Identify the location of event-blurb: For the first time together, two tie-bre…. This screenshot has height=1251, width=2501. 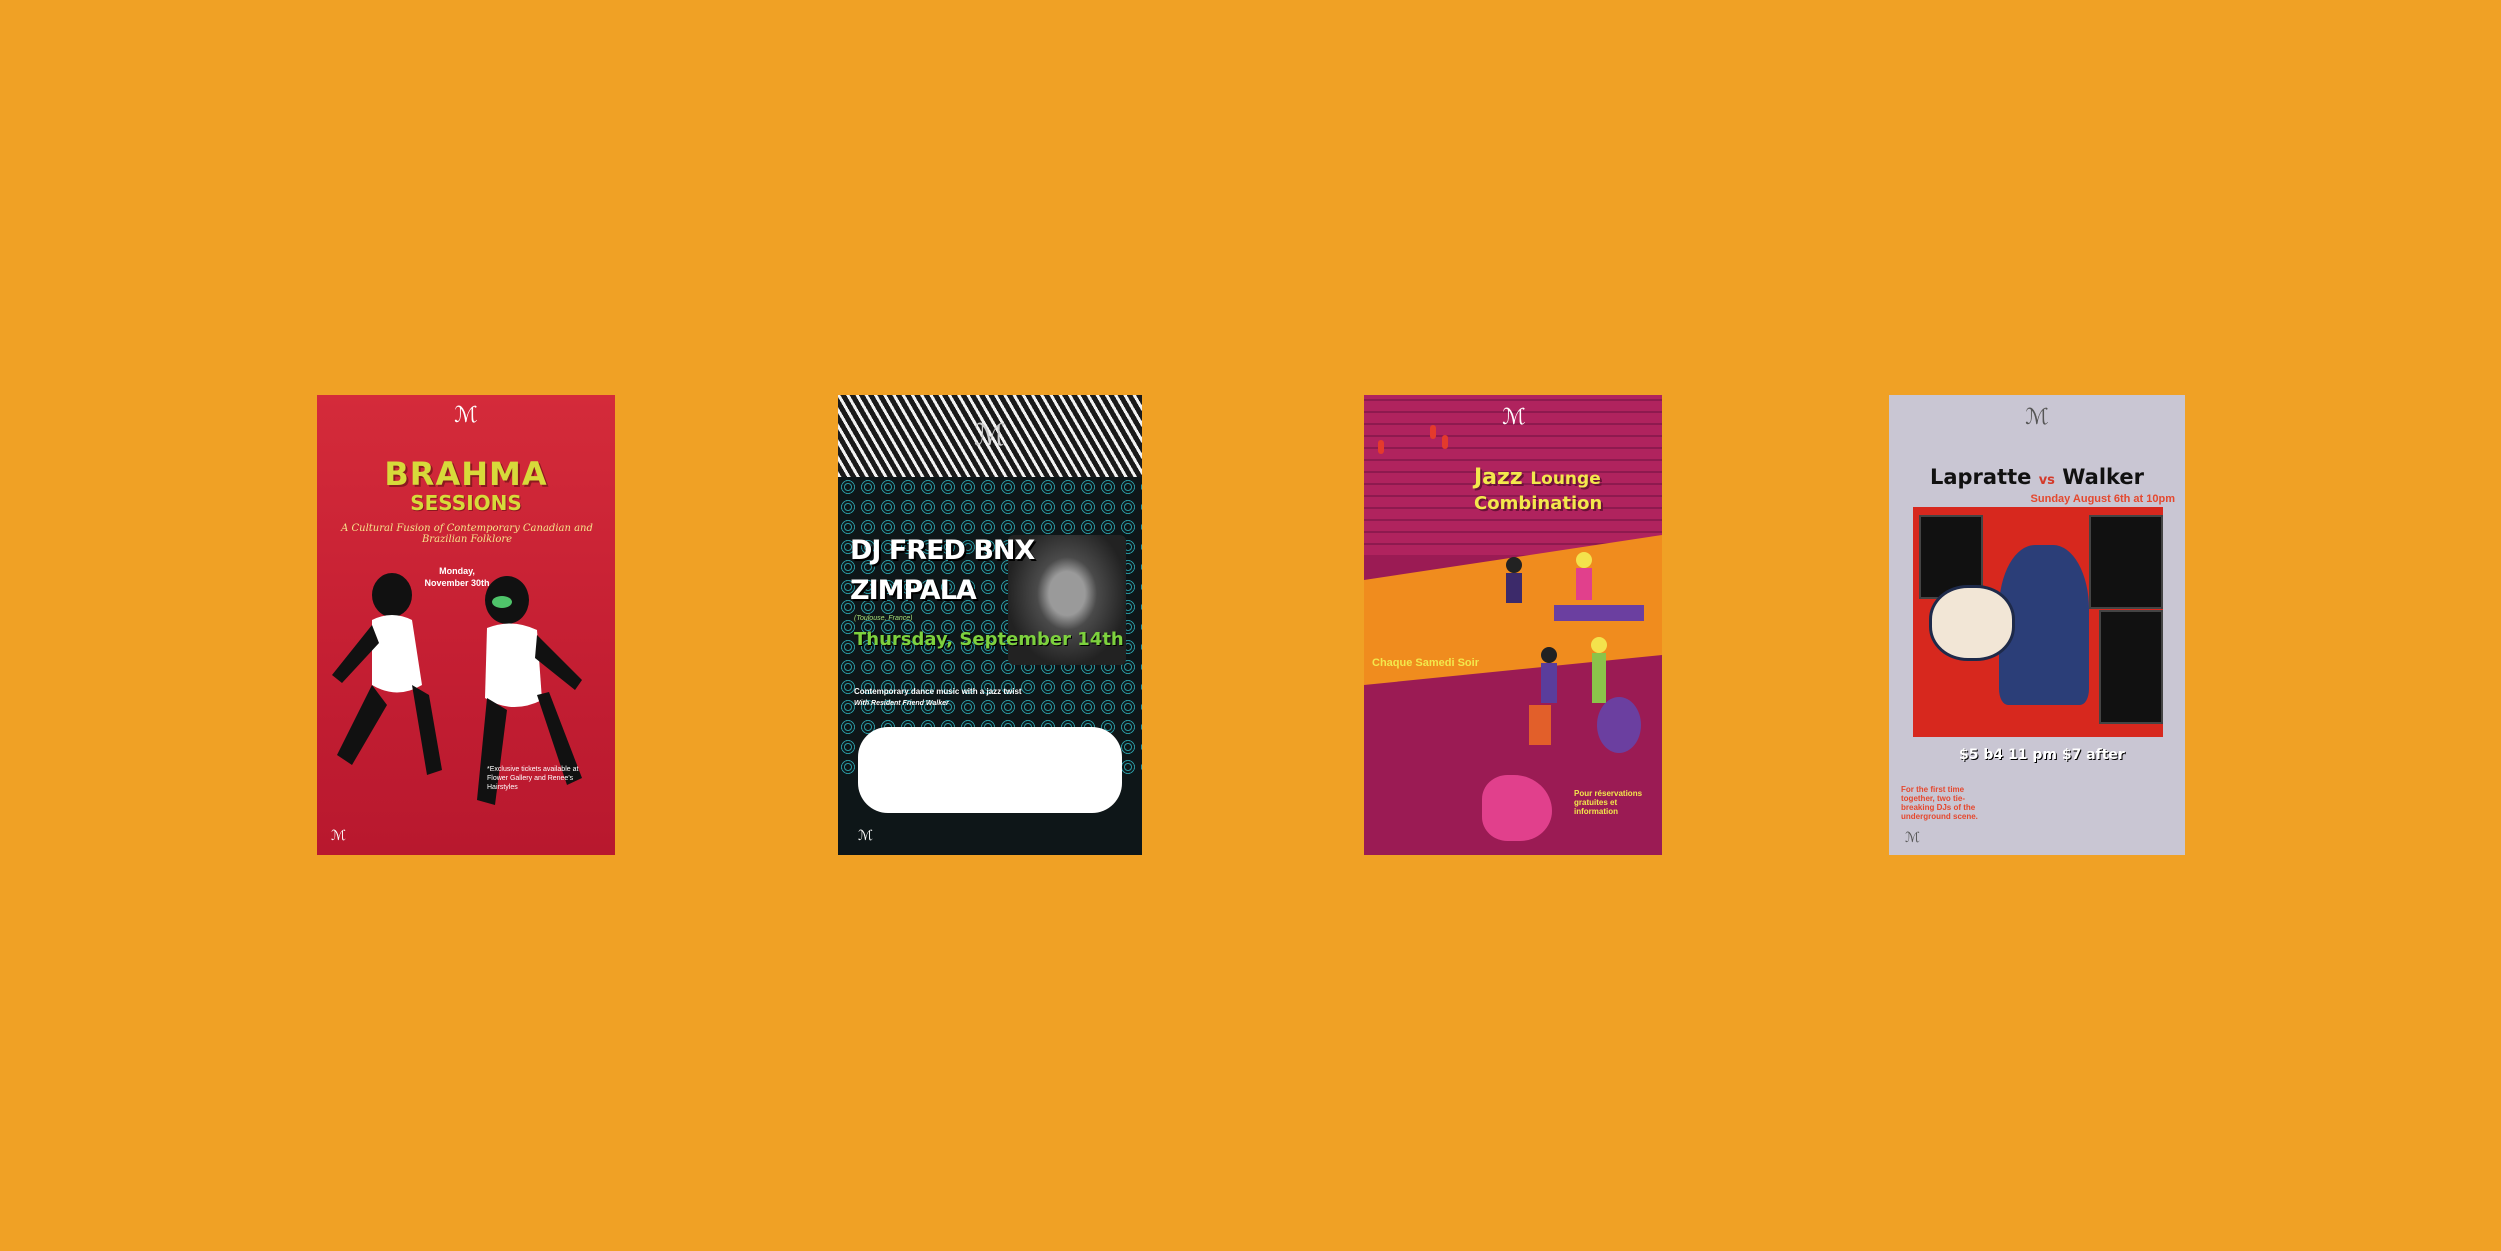
(1939, 803).